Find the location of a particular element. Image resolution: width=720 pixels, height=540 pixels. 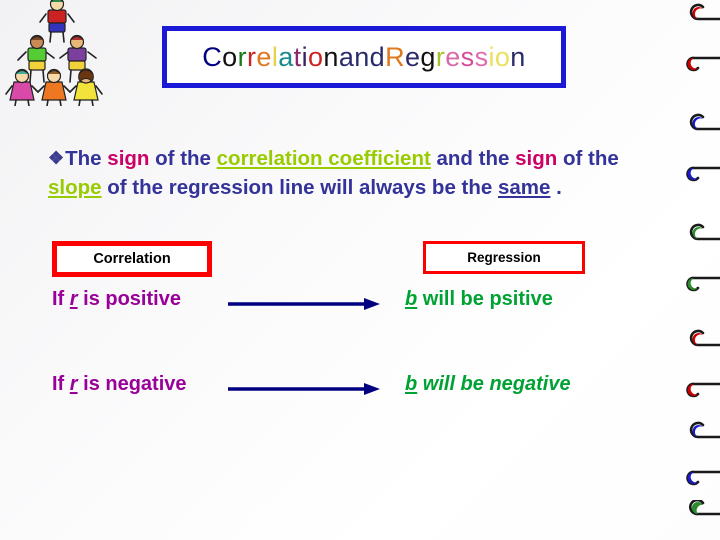

correlation-header-box: Correlation is located at coordinates (132, 259).